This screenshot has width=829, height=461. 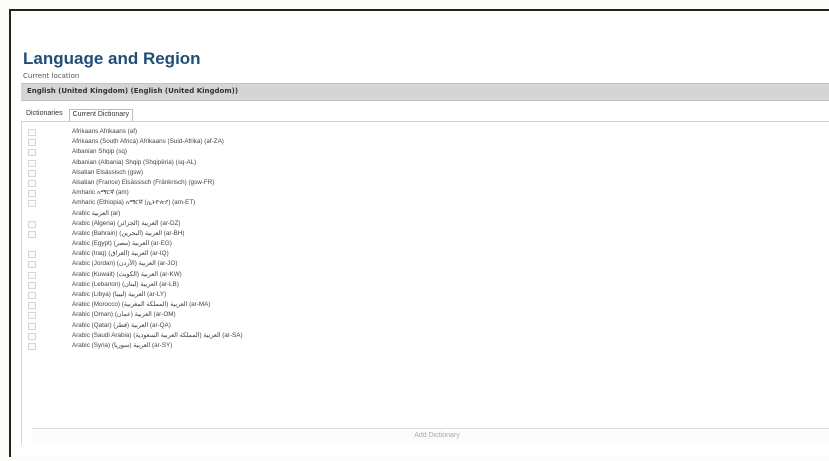 I want to click on list-item: Alsatian Elsässisch (gsw), so click(x=425, y=174).